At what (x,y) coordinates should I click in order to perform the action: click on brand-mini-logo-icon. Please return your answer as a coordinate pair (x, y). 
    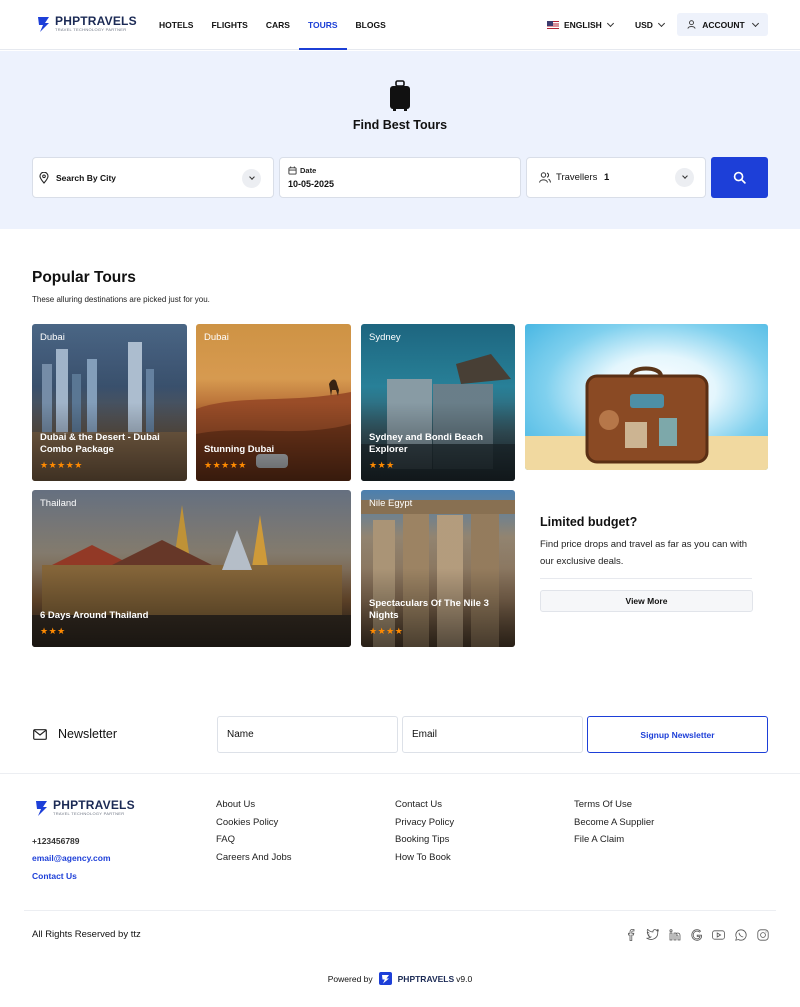
    Looking at the image, I should click on (385, 978).